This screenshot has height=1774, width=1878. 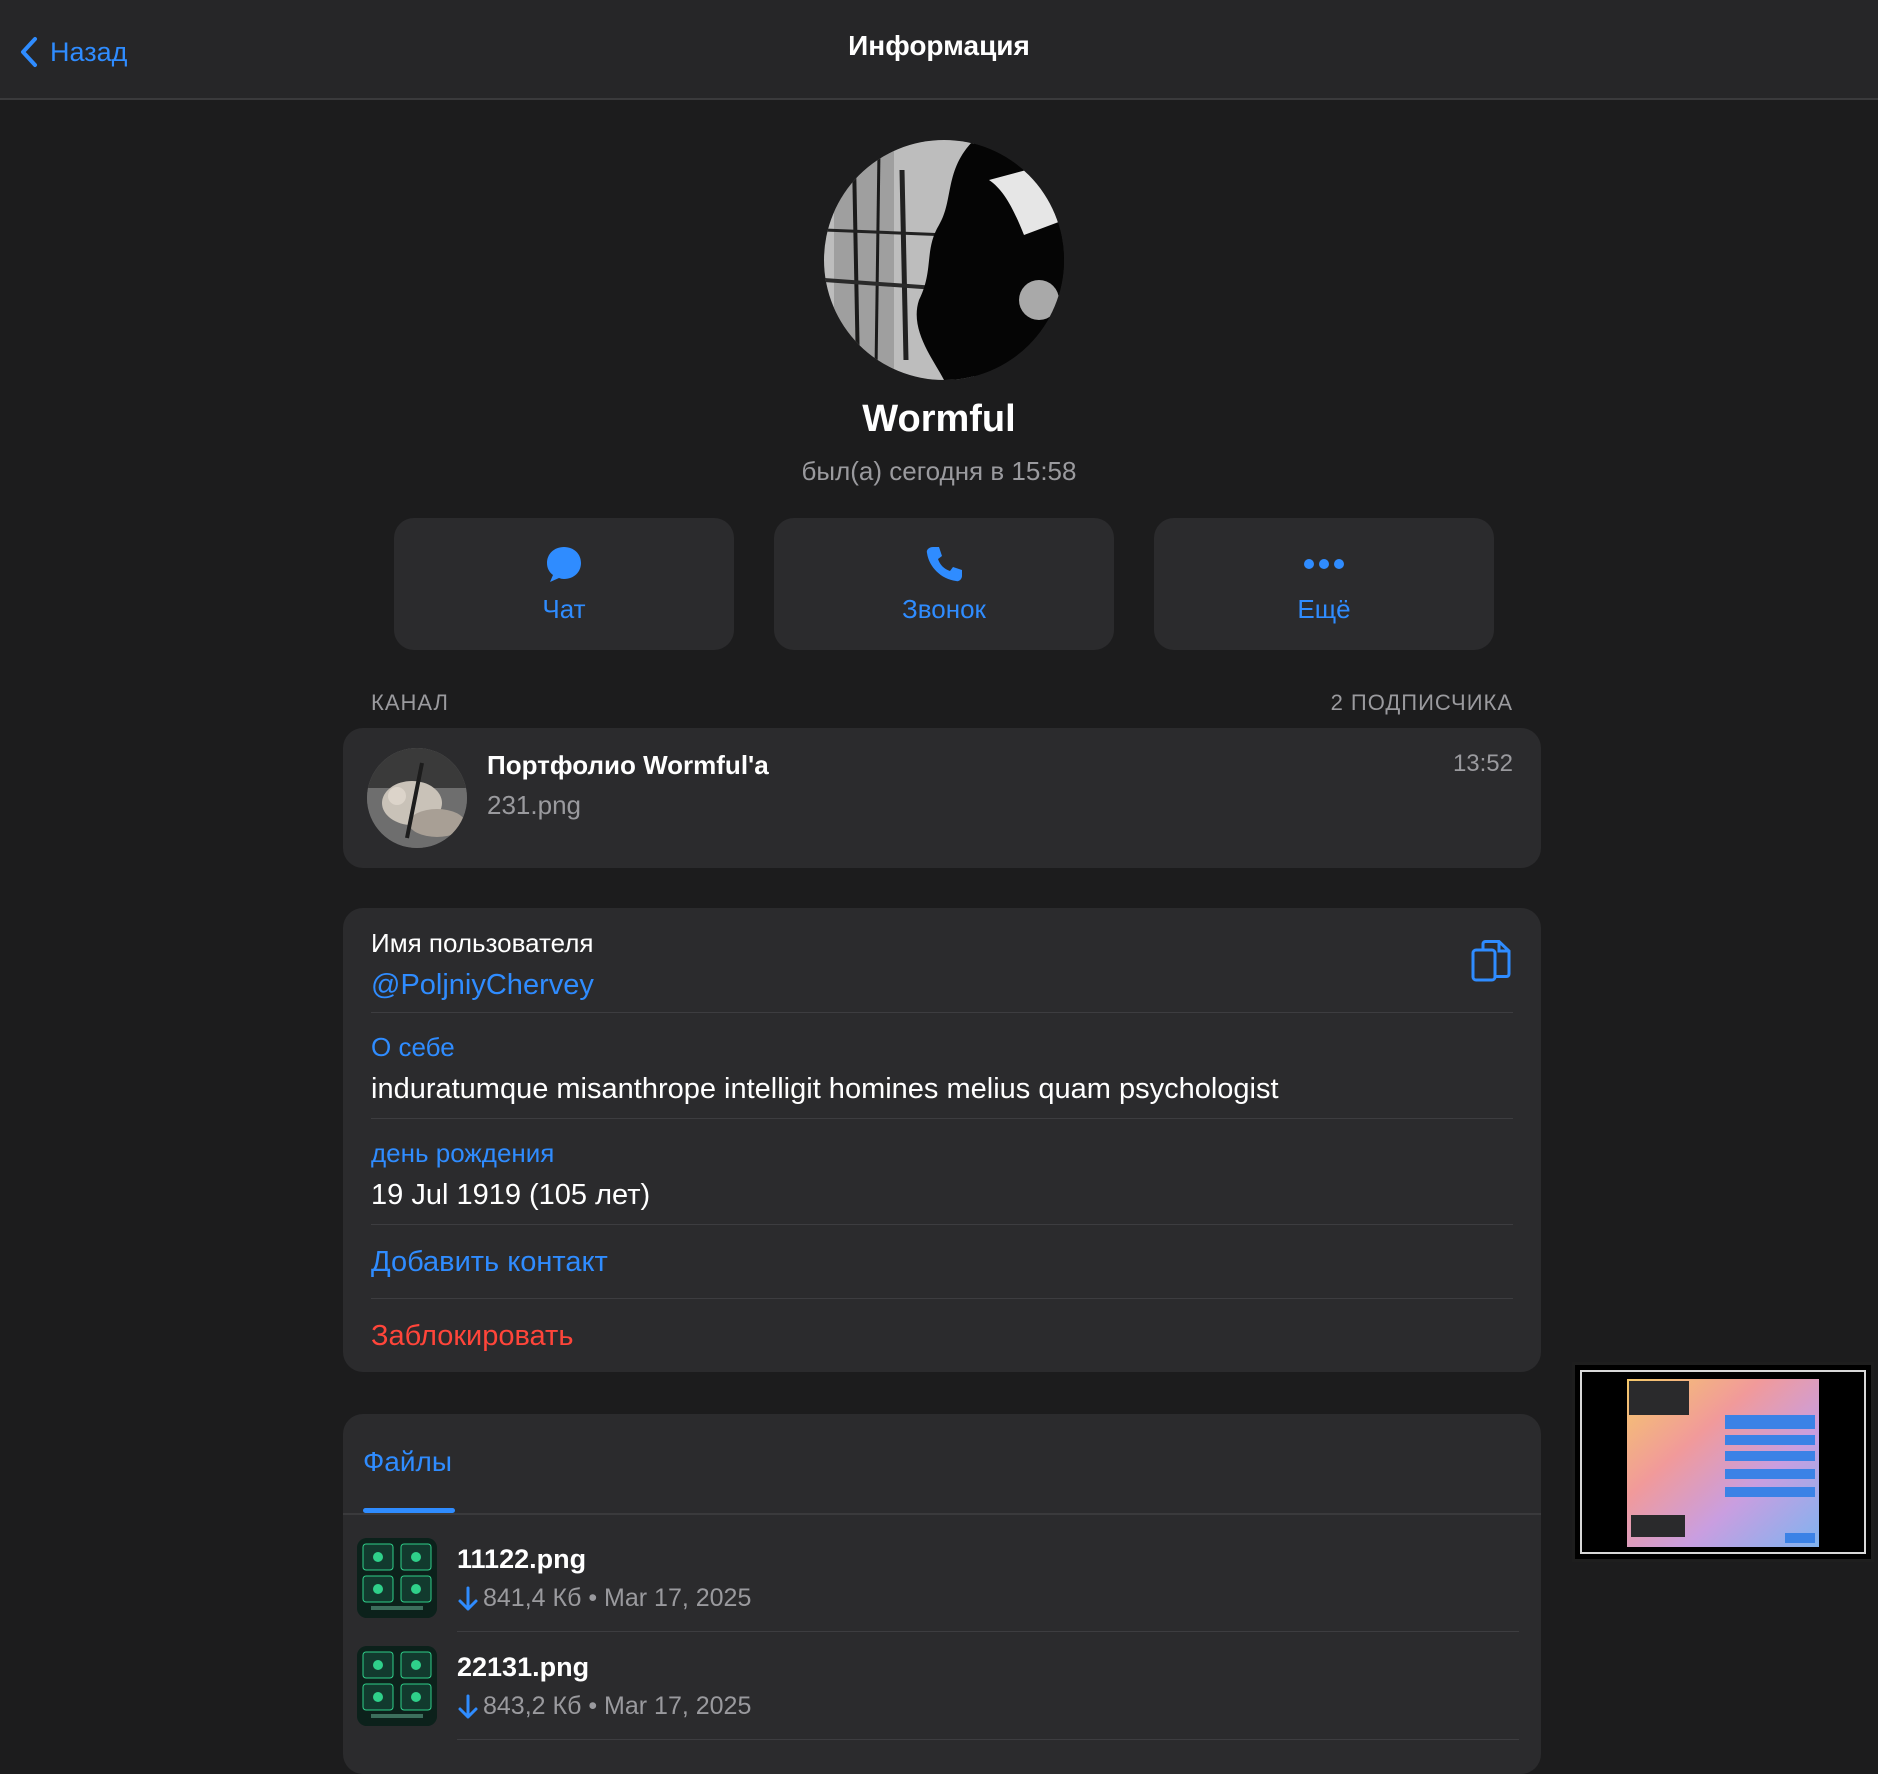 I want to click on birthday-row: день рождения 19 Jul 1919 (105 лет), so click(x=942, y=1175).